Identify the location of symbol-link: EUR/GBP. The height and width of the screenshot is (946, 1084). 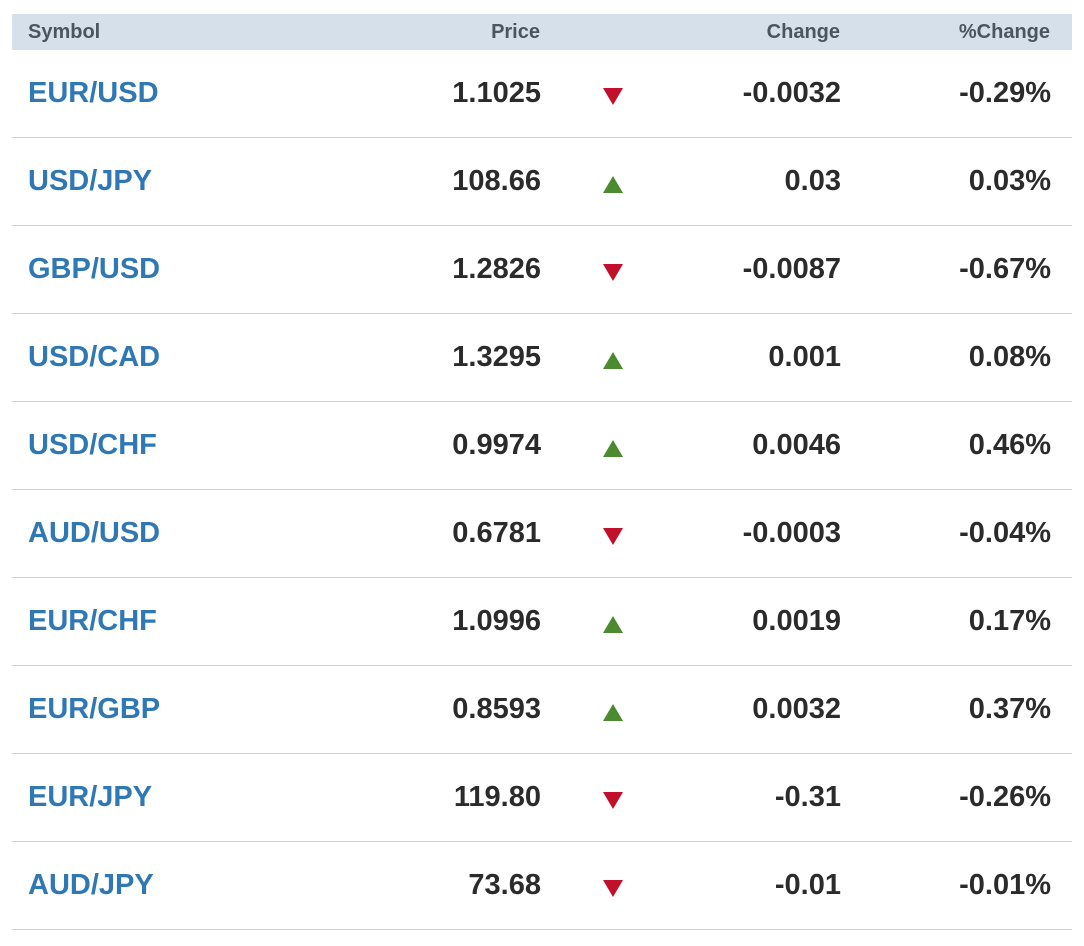
(94, 709).